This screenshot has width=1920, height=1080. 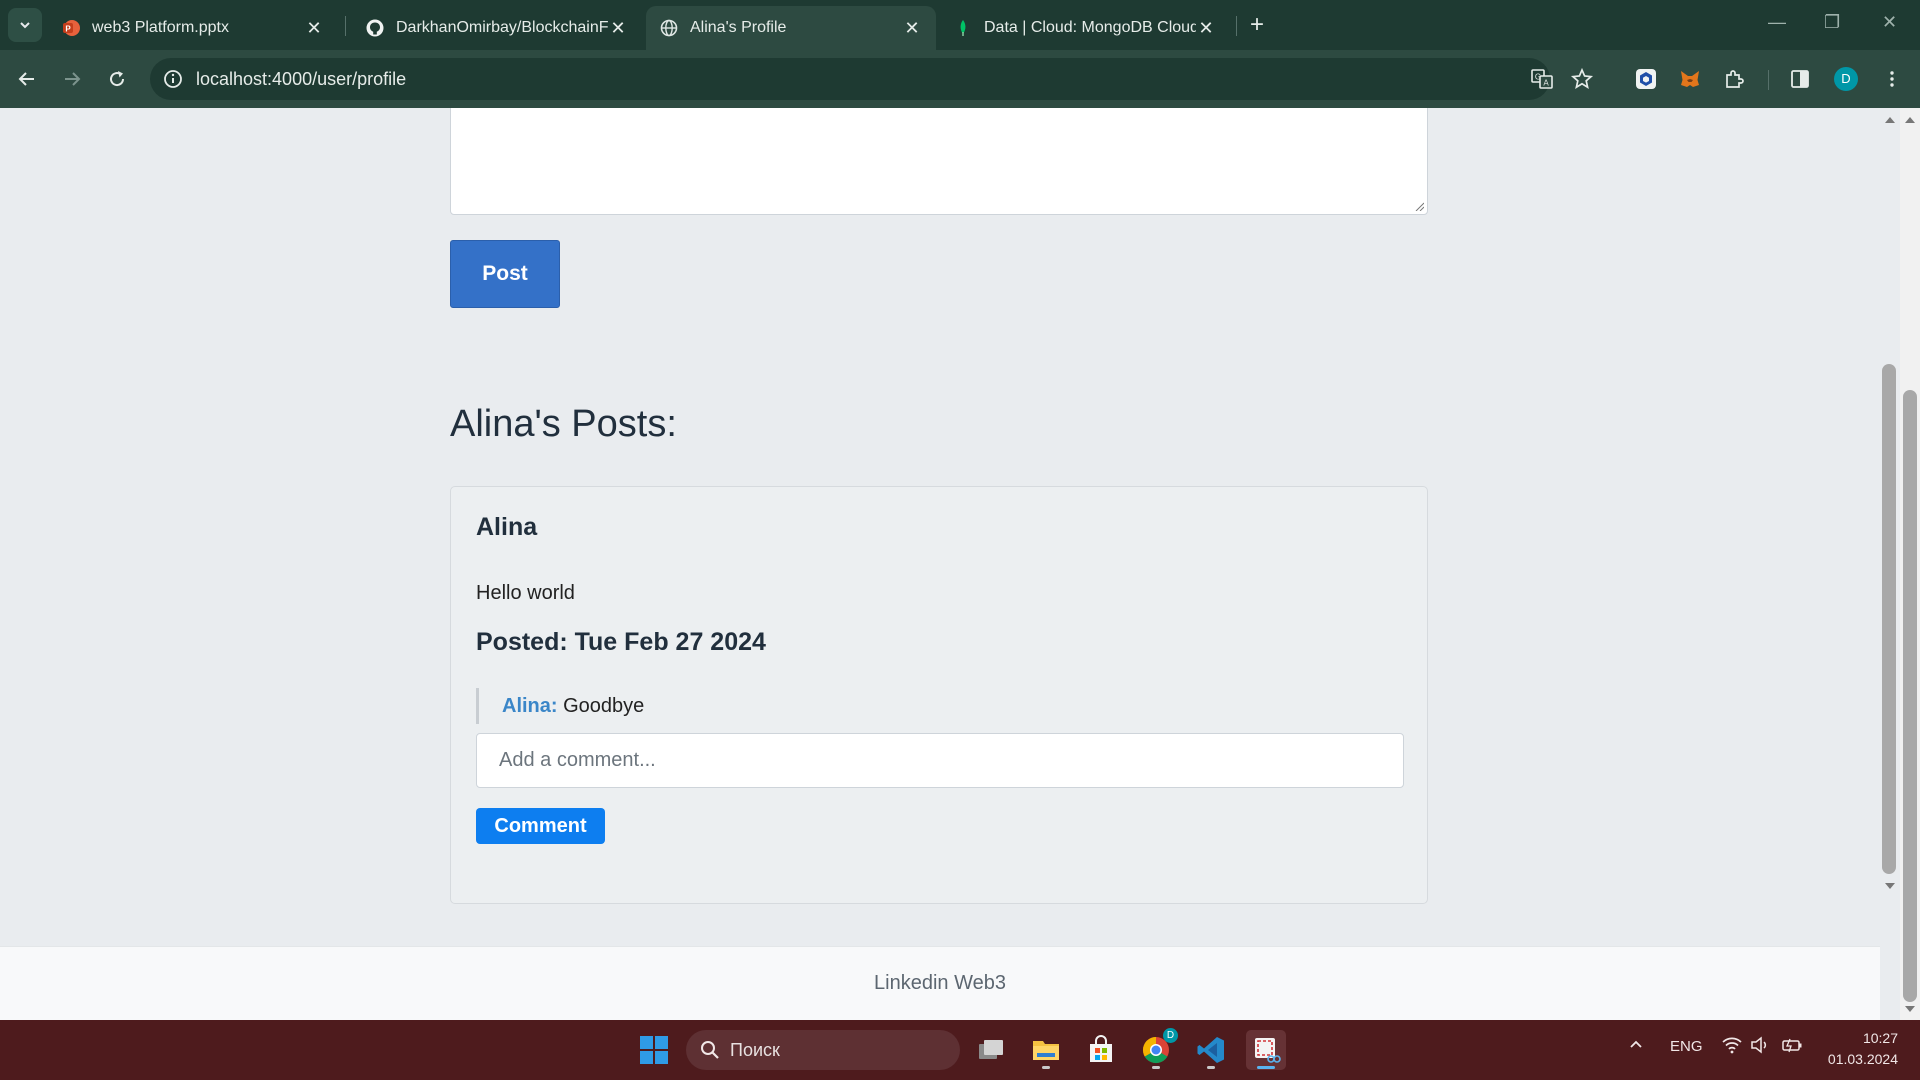 What do you see at coordinates (791, 28) in the screenshot?
I see `tab-alinas-profile: Alina's Profile ✕` at bounding box center [791, 28].